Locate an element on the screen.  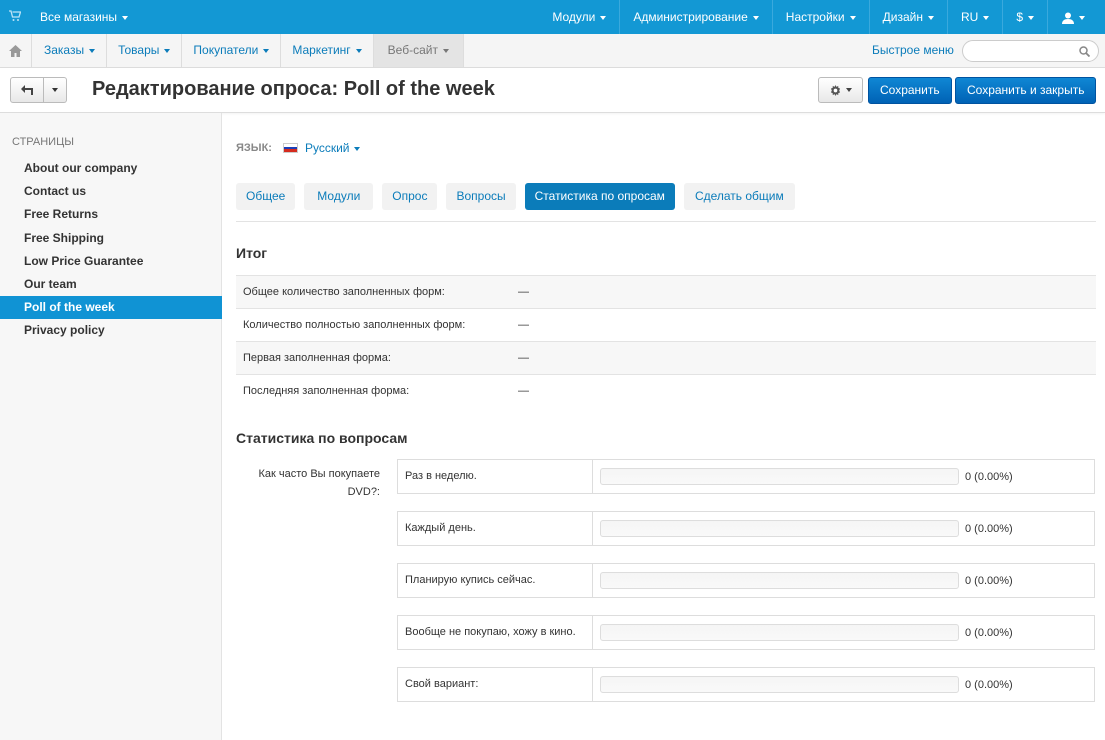
answer-row: Каждый день. 0 (0.00%) is located at coordinates (746, 528).